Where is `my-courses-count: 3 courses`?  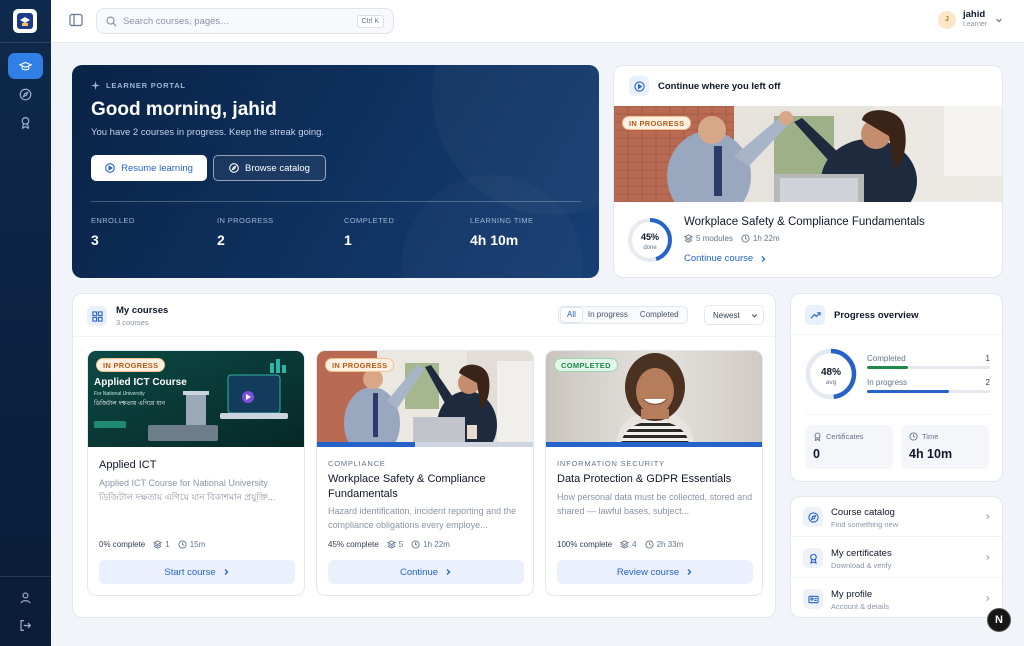 my-courses-count: 3 courses is located at coordinates (132, 322).